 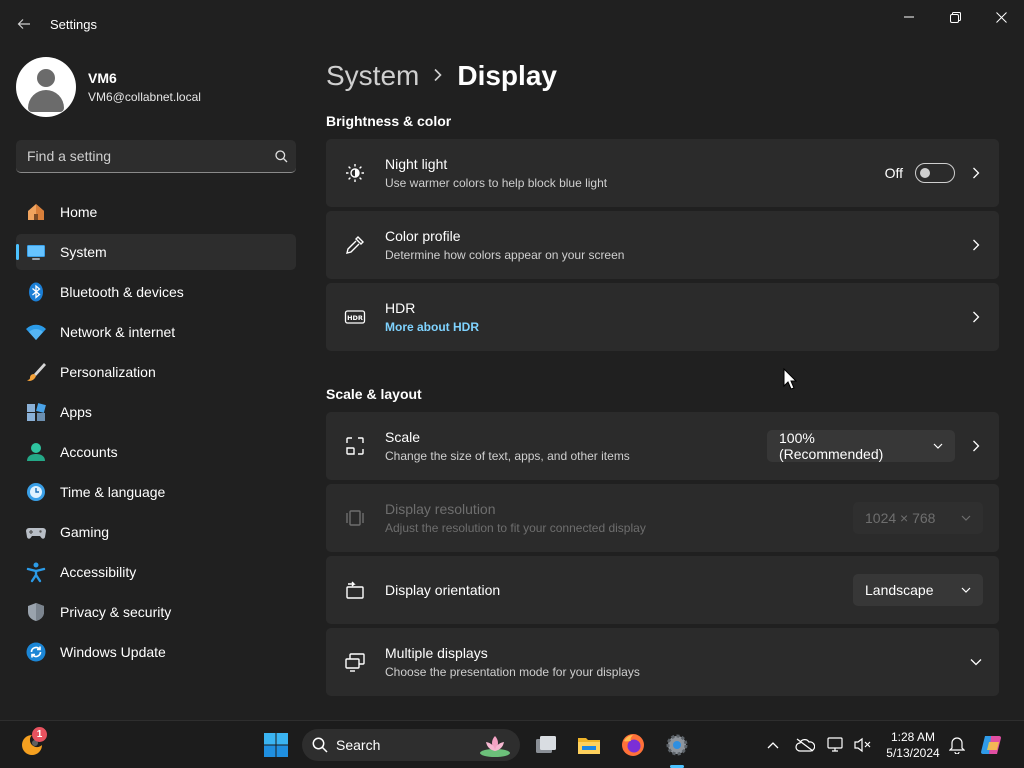 I want to click on chevron-up-icon, so click(x=773, y=745).